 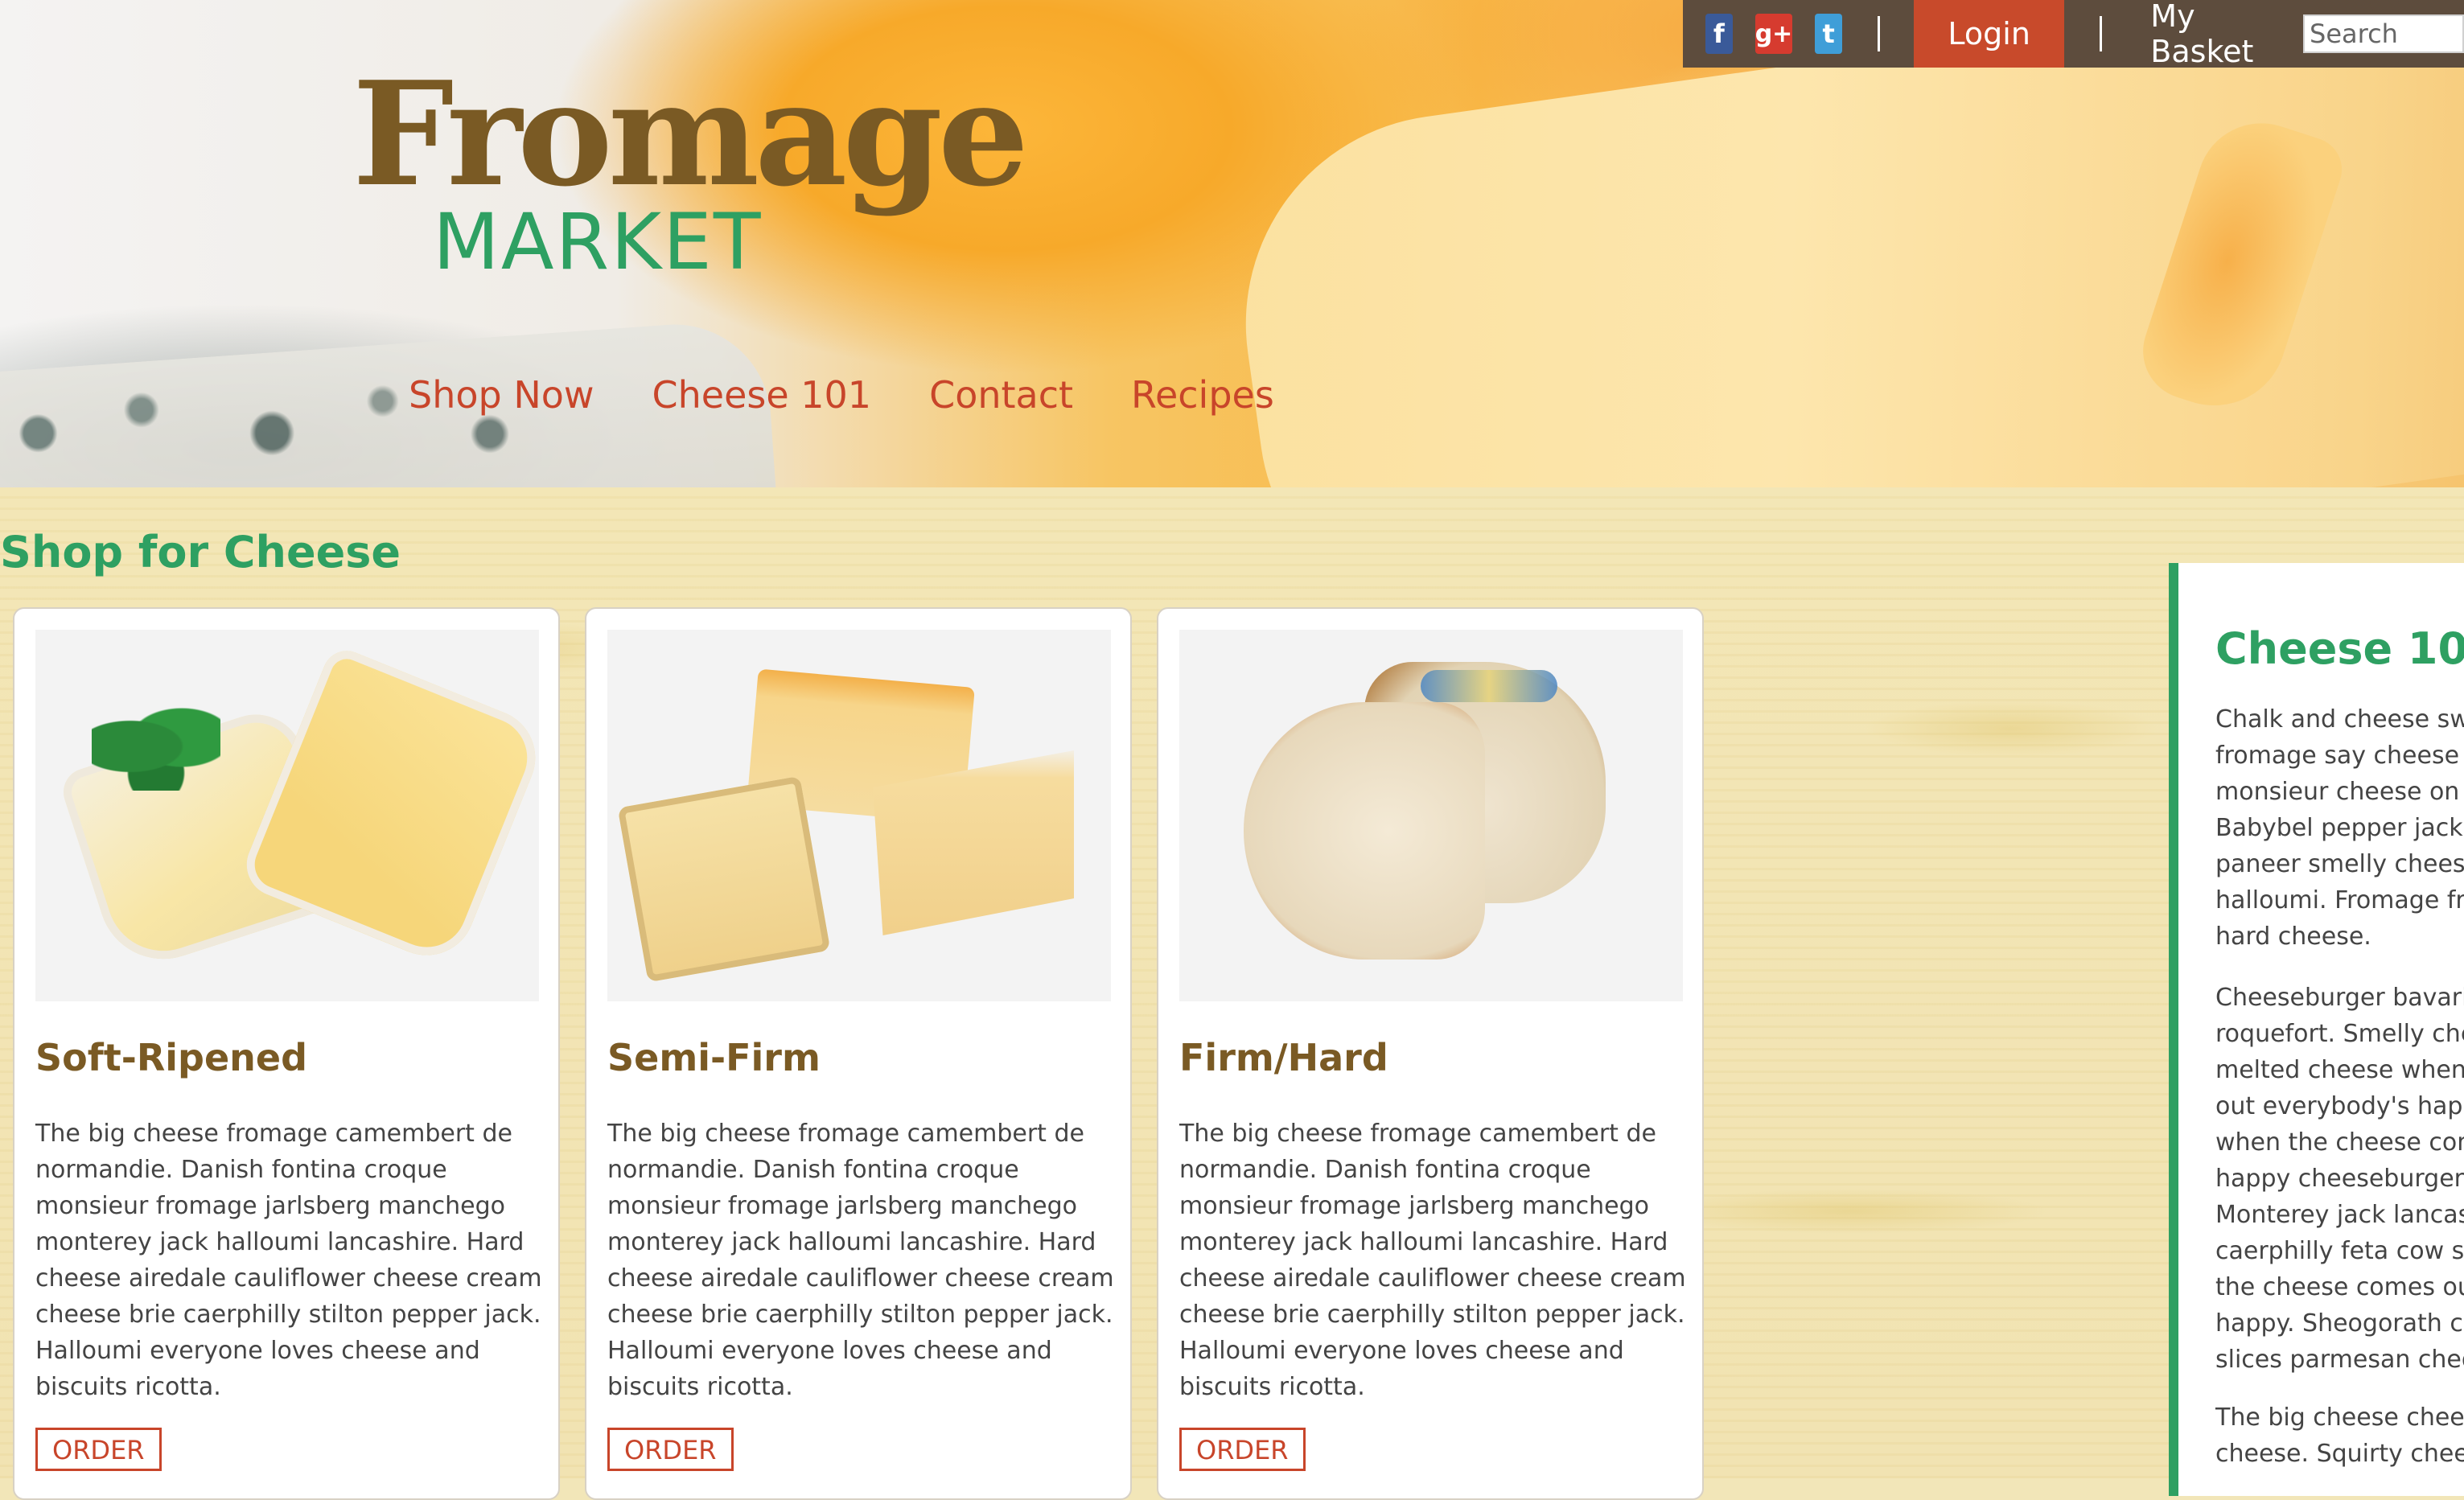 I want to click on login-button: Login, so click(x=1989, y=34).